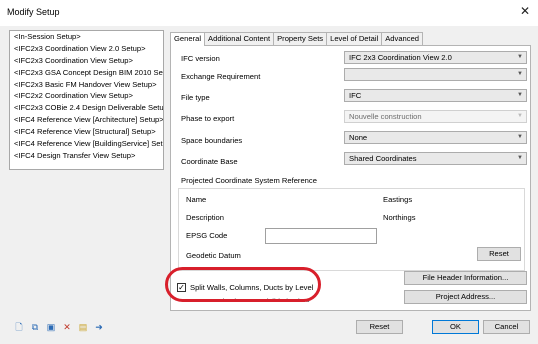 The image size is (538, 344). What do you see at coordinates (506, 327) in the screenshot?
I see `cancel-button: Cancel` at bounding box center [506, 327].